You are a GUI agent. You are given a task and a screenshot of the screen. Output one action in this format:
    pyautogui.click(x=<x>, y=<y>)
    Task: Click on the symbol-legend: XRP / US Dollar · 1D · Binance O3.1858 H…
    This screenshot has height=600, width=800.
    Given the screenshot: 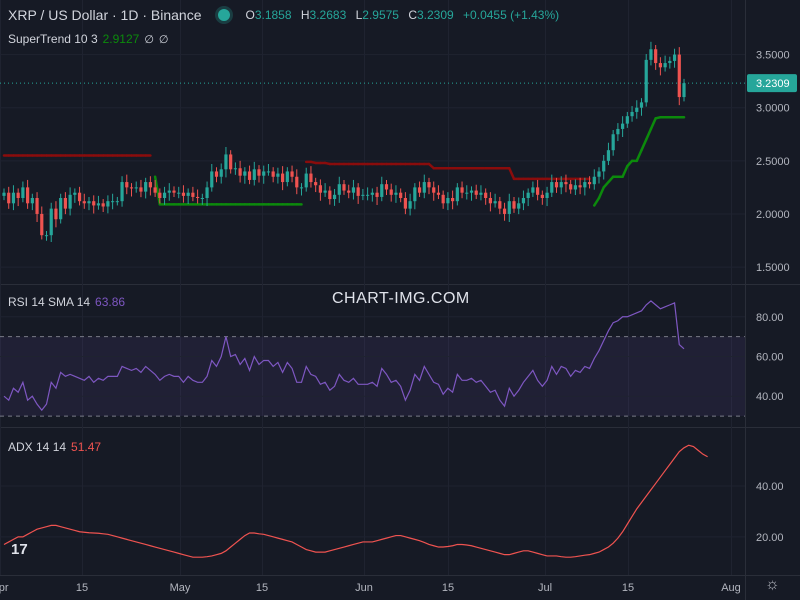 What is the action you would take?
    pyautogui.click(x=286, y=15)
    